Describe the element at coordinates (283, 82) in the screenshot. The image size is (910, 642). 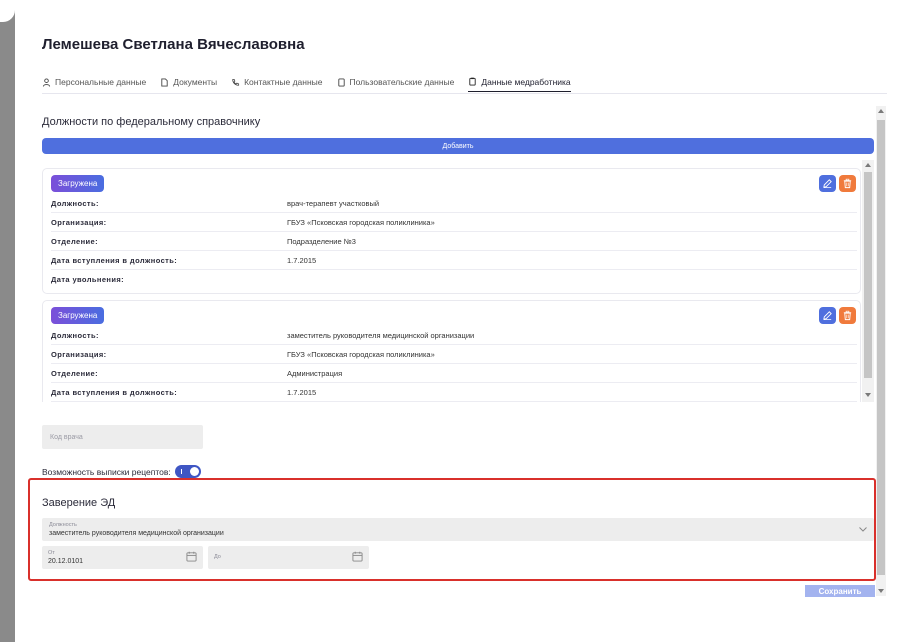
I see `tab-label: Контактные данные` at that location.